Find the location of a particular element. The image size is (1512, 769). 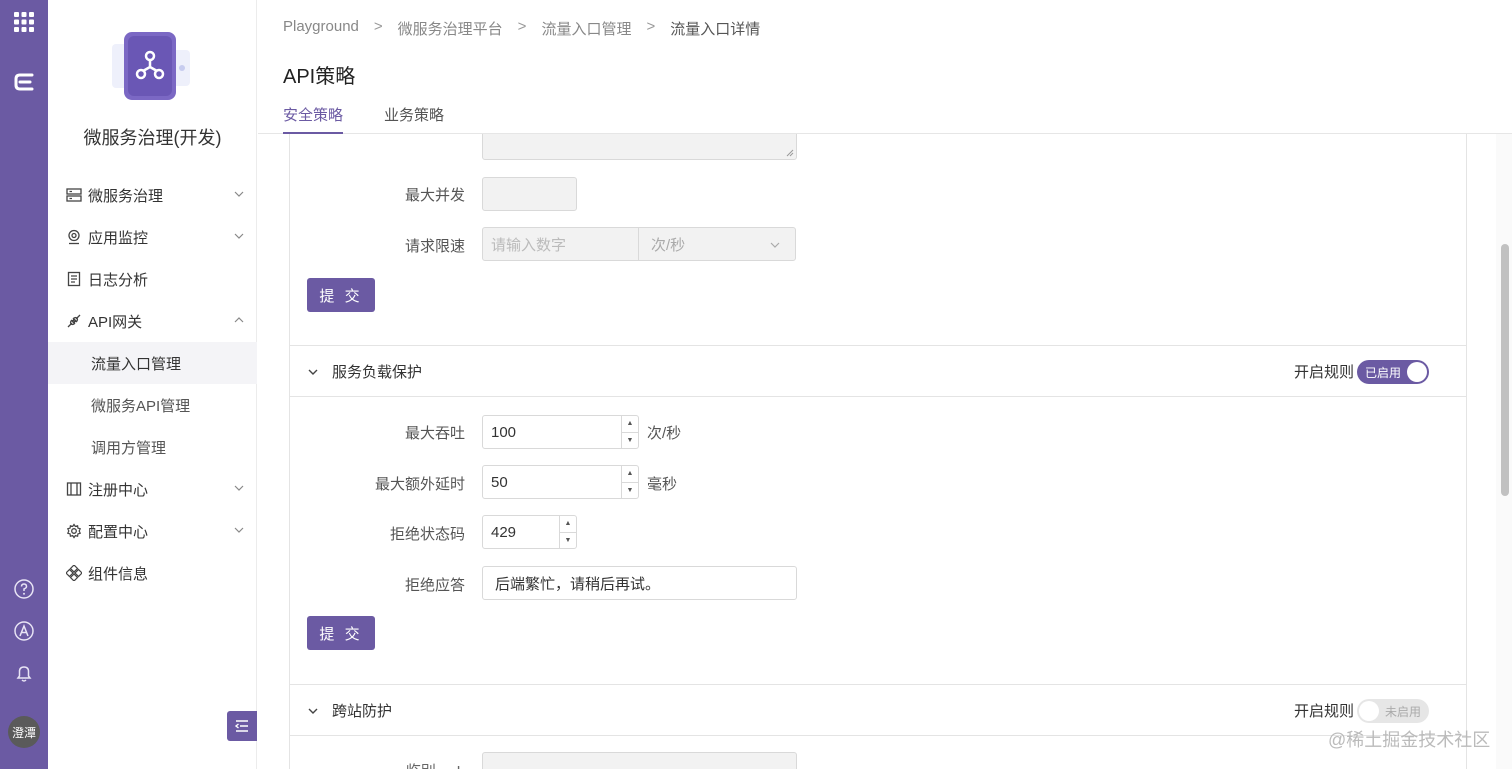

menu-label: 配置中心 is located at coordinates (118, 532).